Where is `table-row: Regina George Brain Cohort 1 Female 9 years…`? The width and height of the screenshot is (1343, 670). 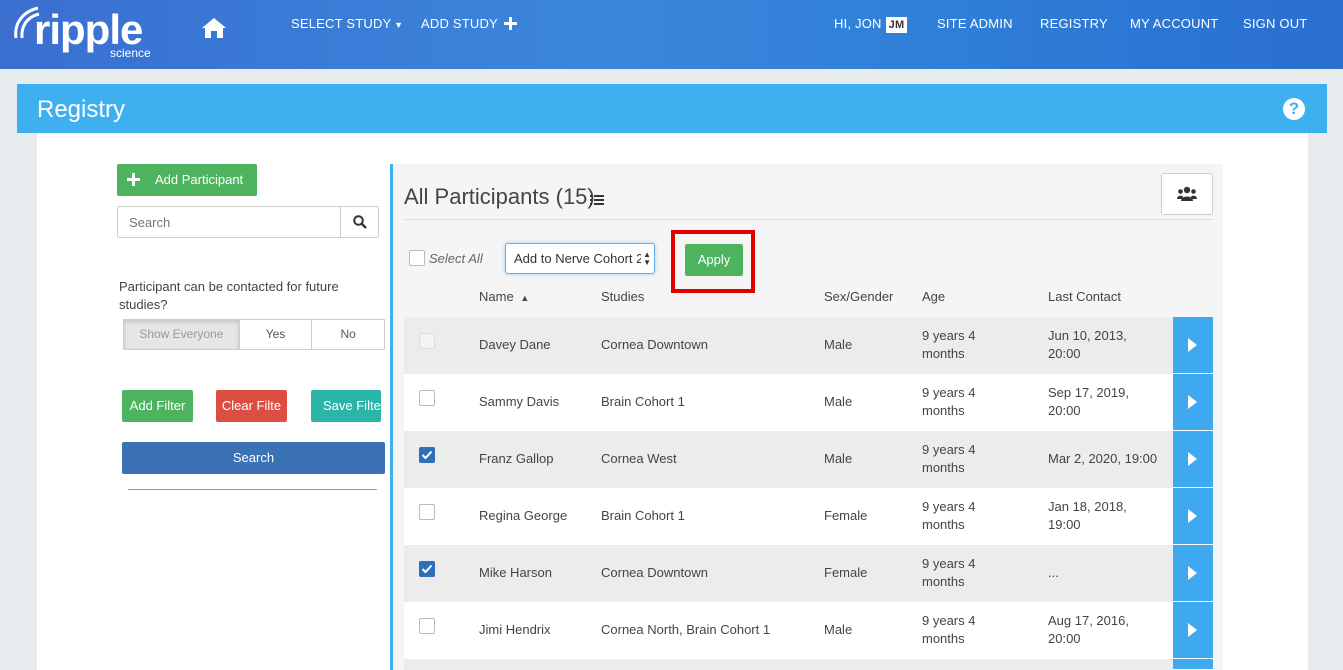 table-row: Regina George Brain Cohort 1 Female 9 years… is located at coordinates (808, 516).